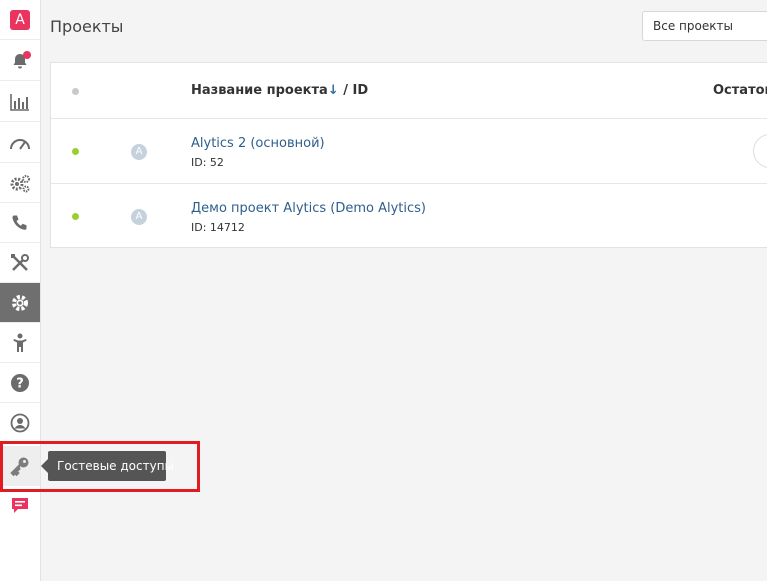 This screenshot has height=581, width=767. What do you see at coordinates (20, 61) in the screenshot?
I see `notifications-button` at bounding box center [20, 61].